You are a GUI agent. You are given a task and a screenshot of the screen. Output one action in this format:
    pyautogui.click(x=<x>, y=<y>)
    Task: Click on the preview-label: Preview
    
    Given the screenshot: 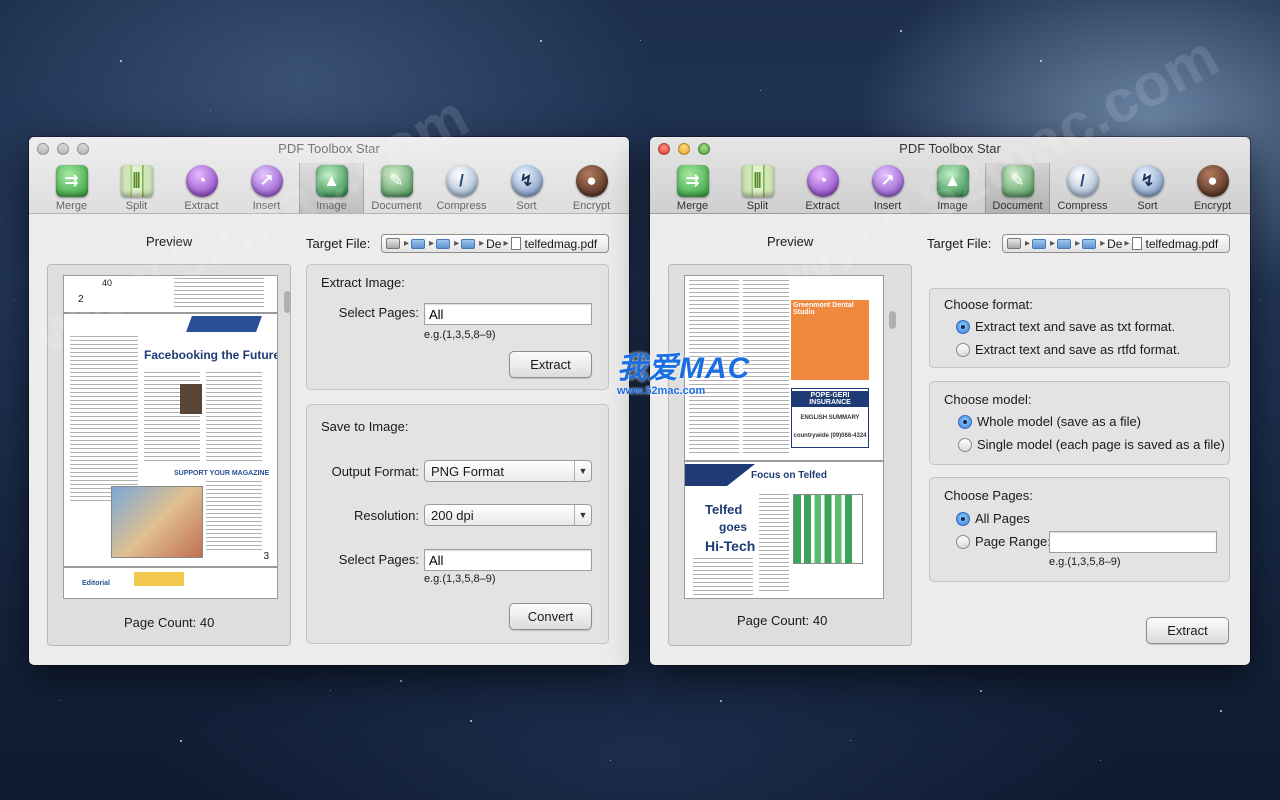 What is the action you would take?
    pyautogui.click(x=790, y=241)
    